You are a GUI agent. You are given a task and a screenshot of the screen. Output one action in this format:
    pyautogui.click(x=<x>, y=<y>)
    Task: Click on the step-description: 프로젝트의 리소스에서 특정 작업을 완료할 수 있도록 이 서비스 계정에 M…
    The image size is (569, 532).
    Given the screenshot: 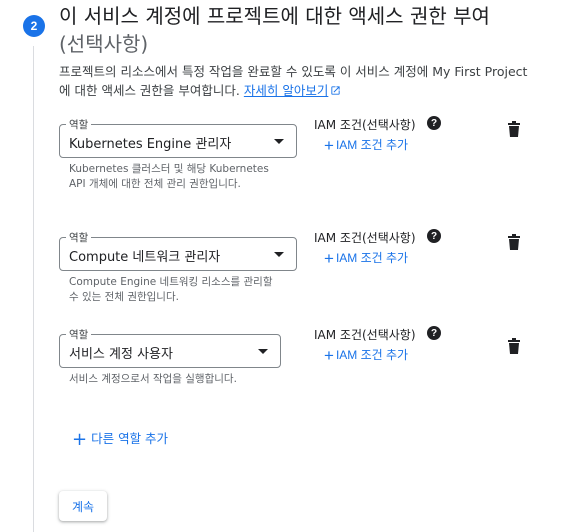 What is the action you would take?
    pyautogui.click(x=294, y=81)
    